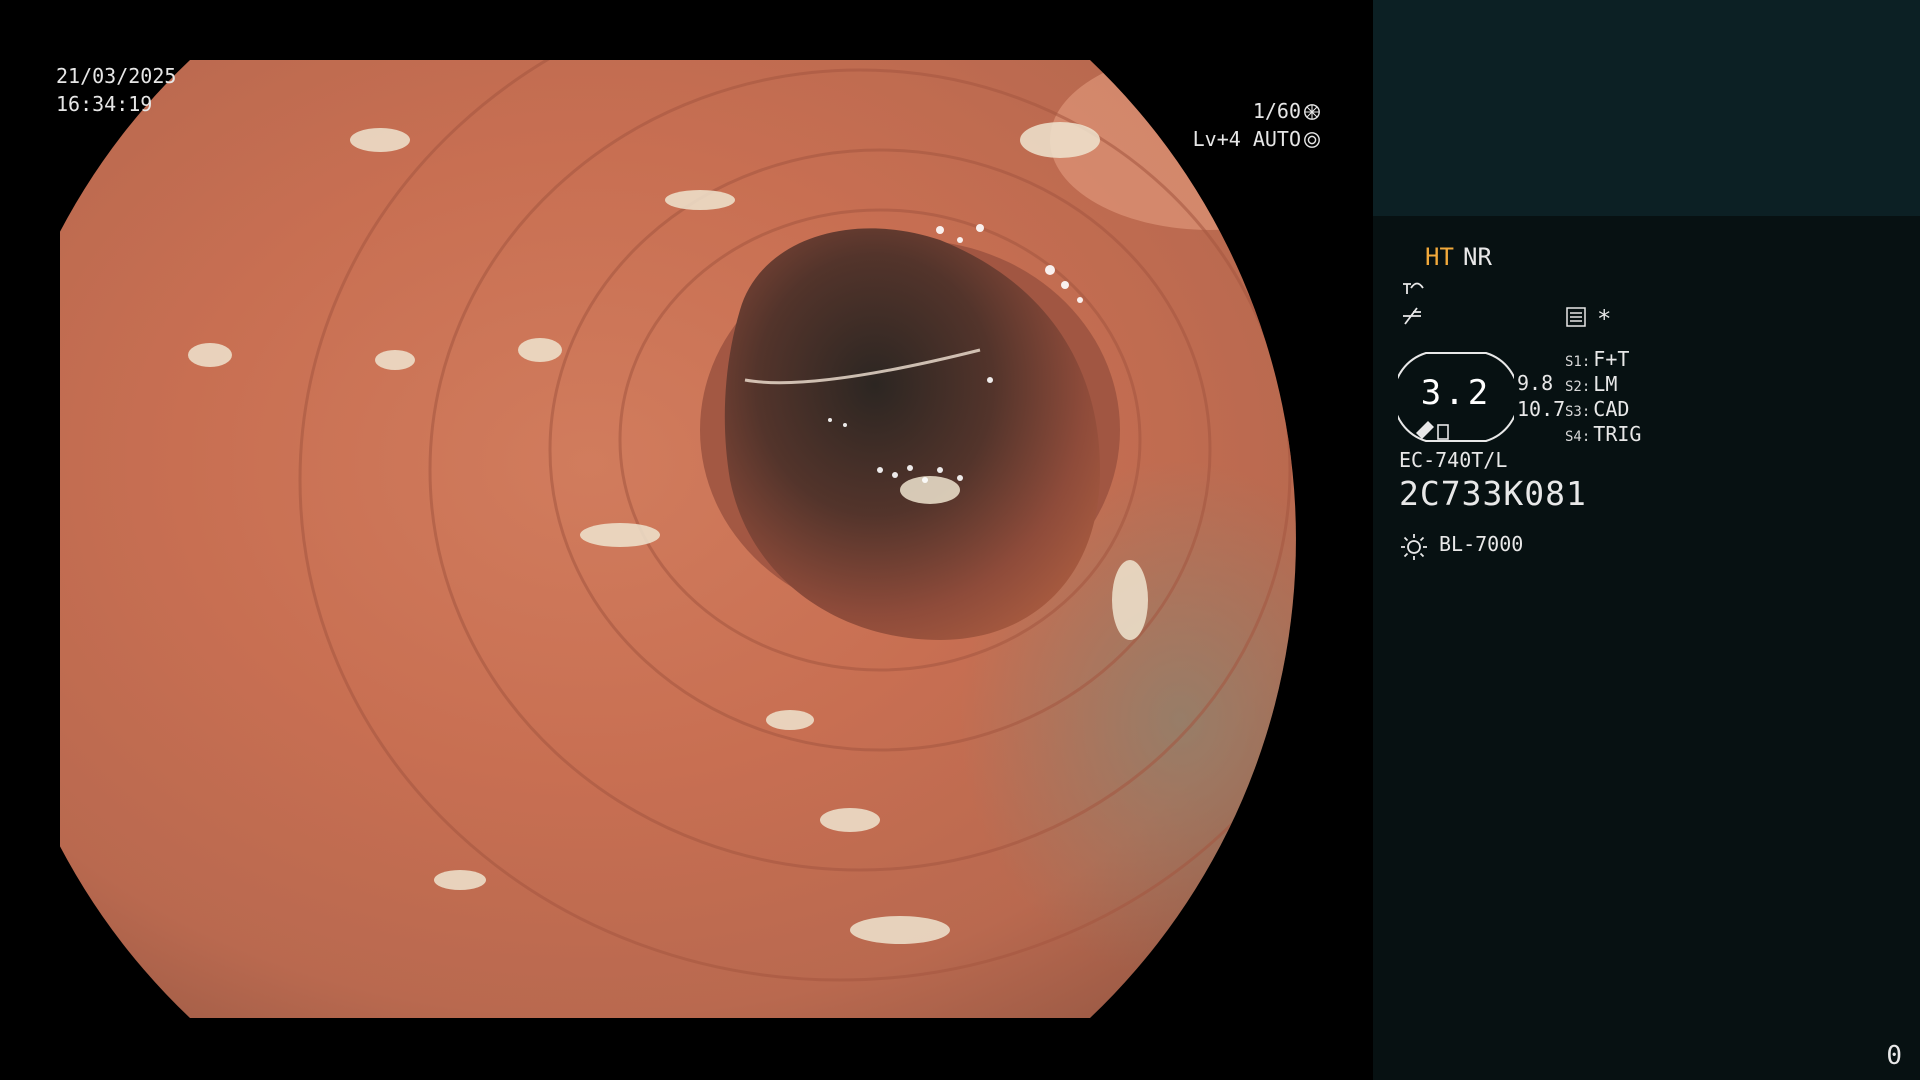 This screenshot has width=1920, height=1080. Describe the element at coordinates (1246, 139) in the screenshot. I see `level-text: Lv+4 AUTO` at that location.